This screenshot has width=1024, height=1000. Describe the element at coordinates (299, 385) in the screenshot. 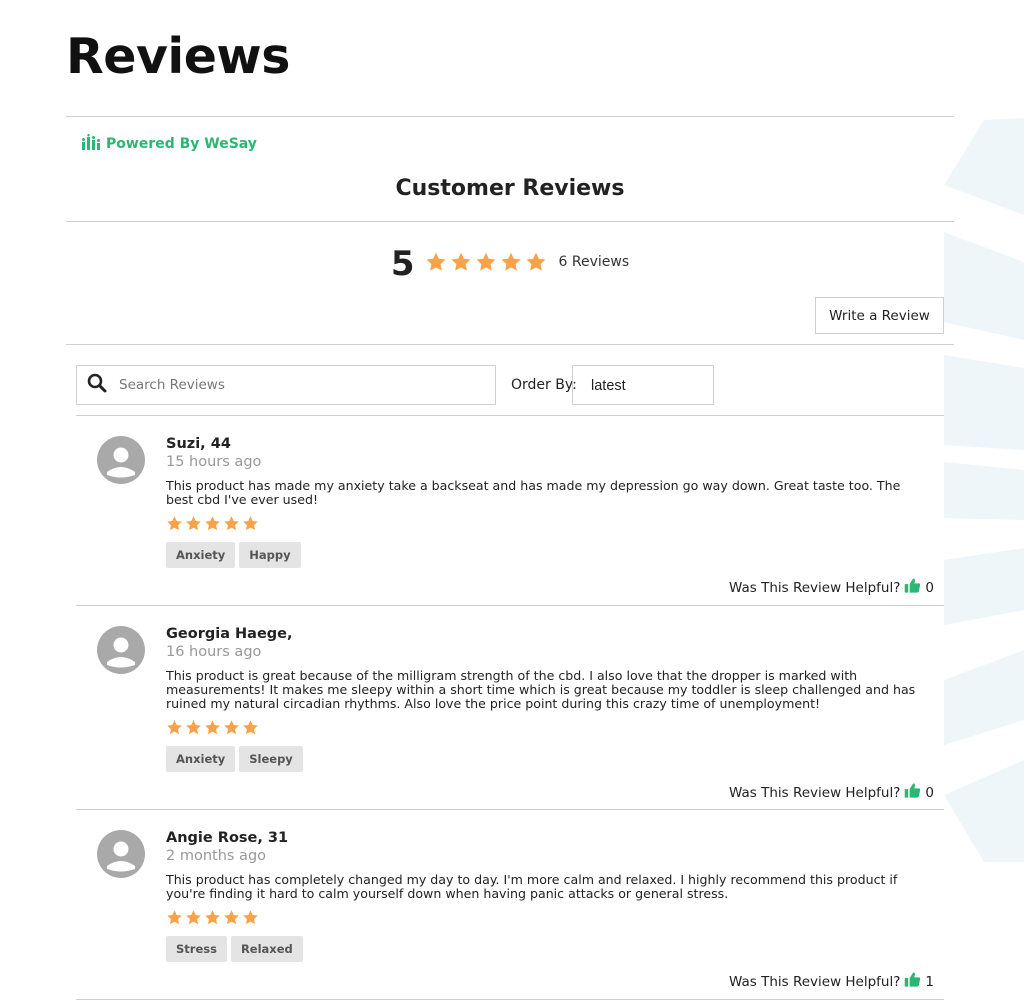

I see `search-input` at that location.